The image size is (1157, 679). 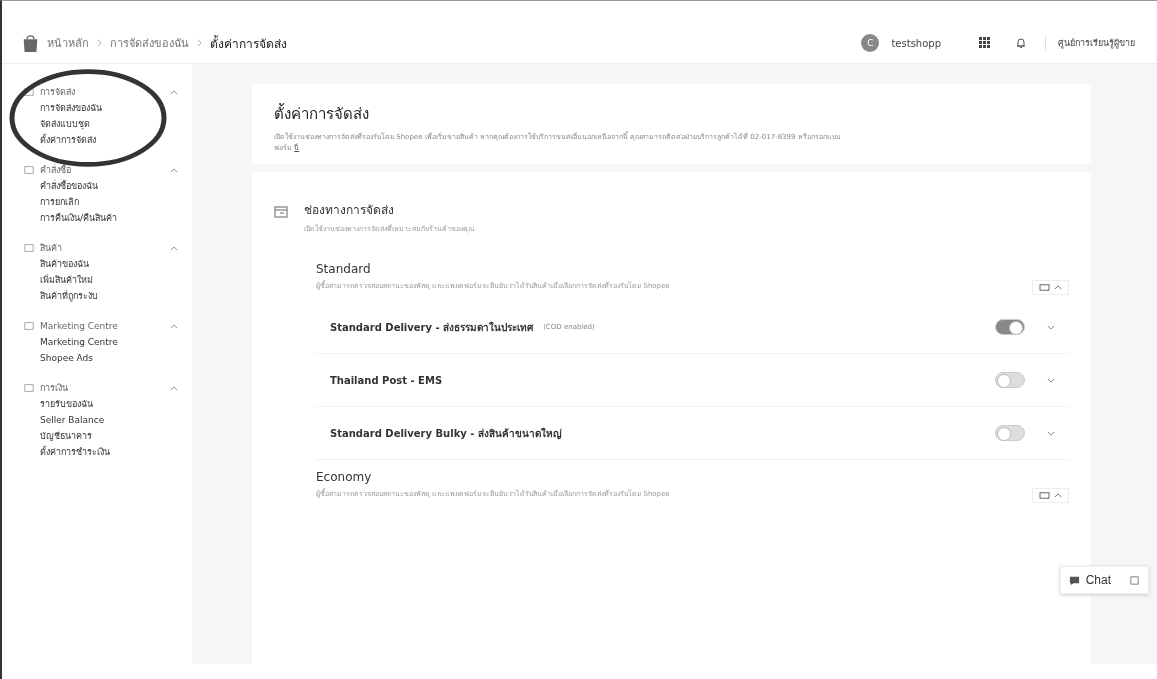 I want to click on sidebar-item: สินค้าของฉัน, so click(x=108, y=264).